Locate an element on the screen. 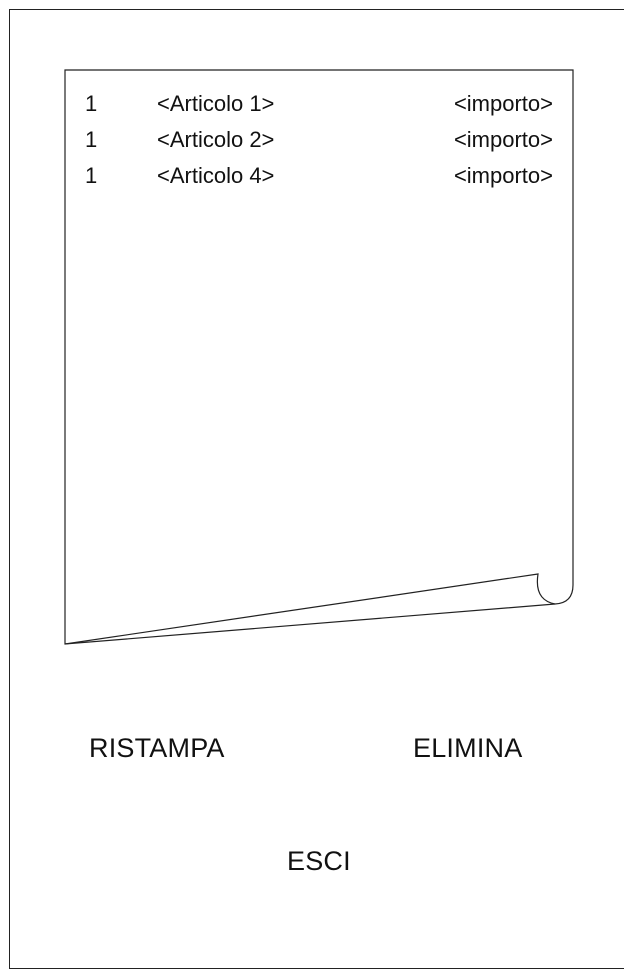 This screenshot has width=624, height=969. item-name: <Articolo 2> is located at coordinates (216, 139).